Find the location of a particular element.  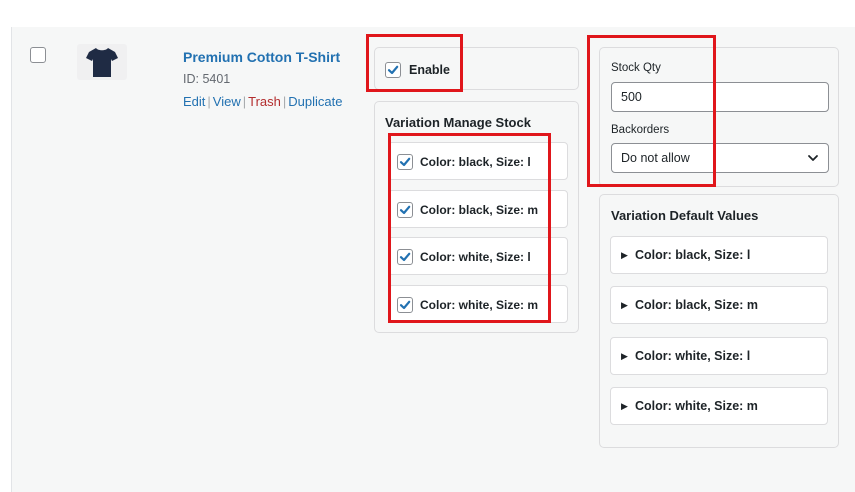

backorders-select: Do not allow is located at coordinates (720, 158).